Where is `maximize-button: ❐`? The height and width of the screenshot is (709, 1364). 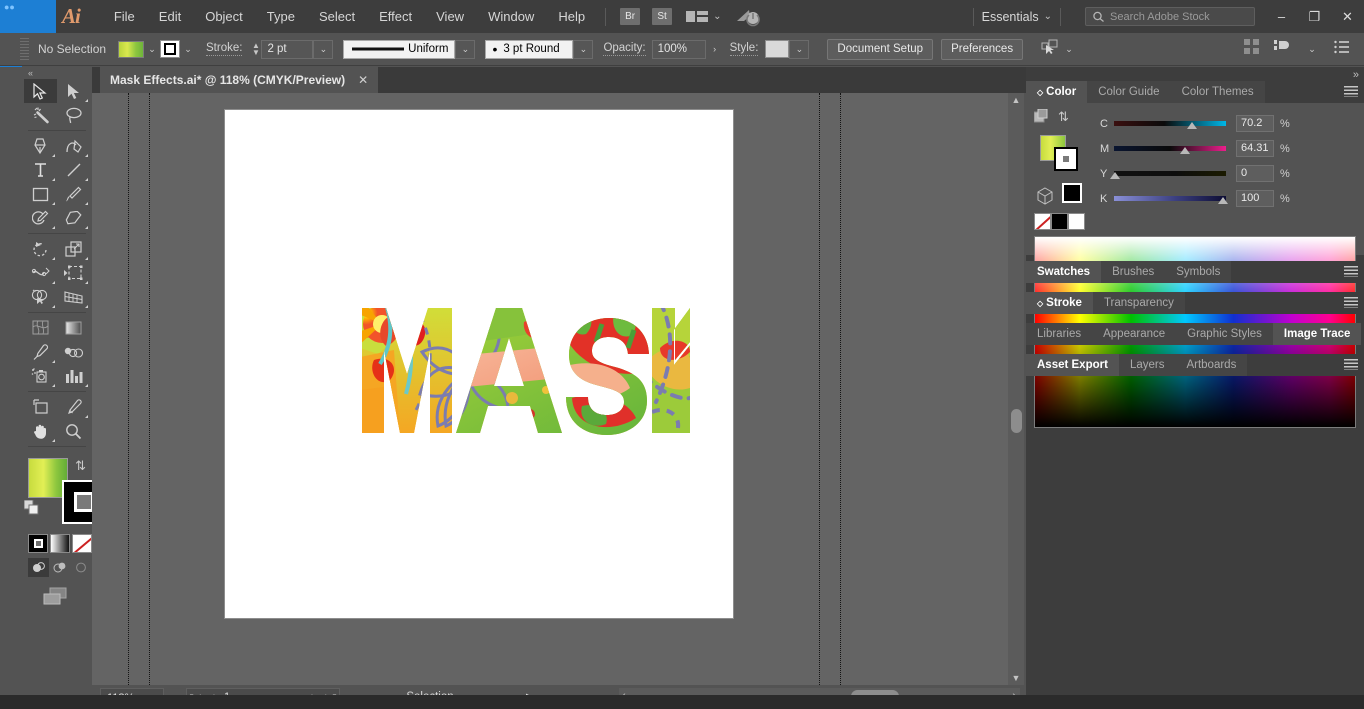 maximize-button: ❐ is located at coordinates (1314, 16).